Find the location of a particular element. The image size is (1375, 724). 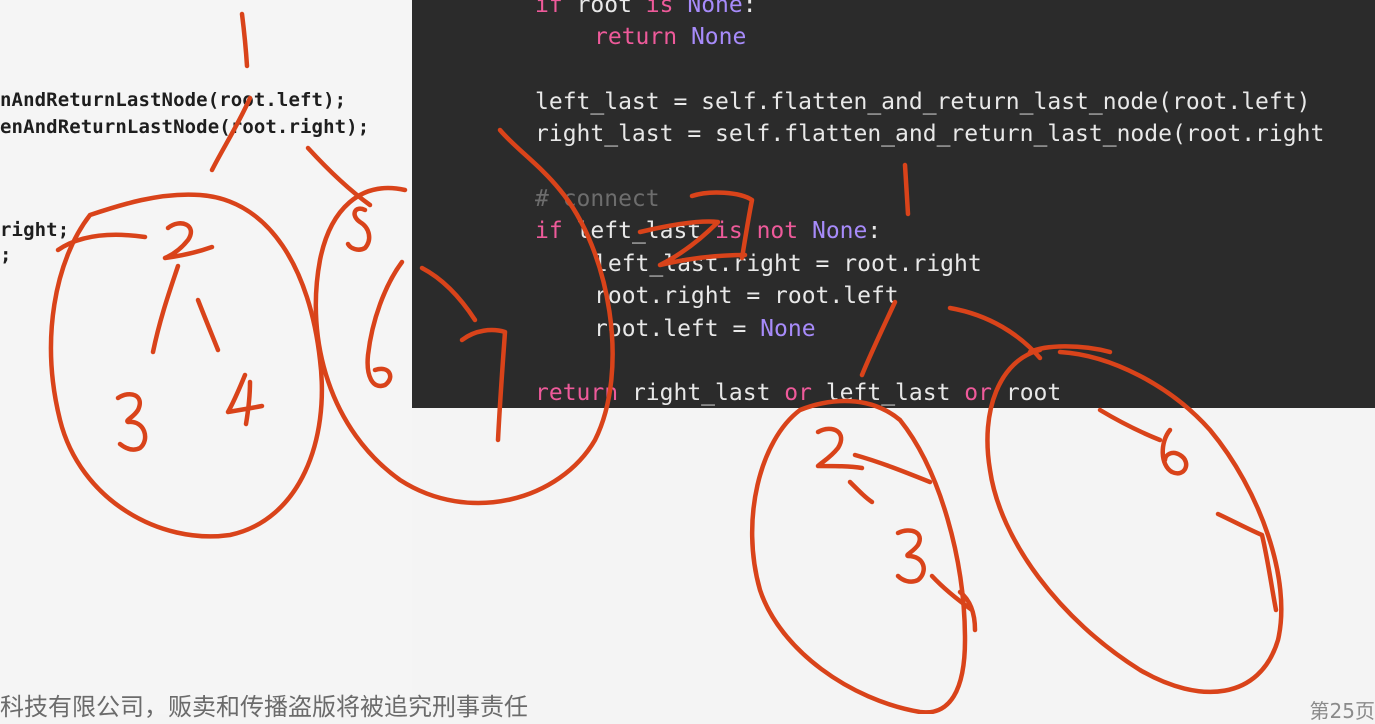

code-line: return right_last or left_last or root is located at coordinates (798, 393).